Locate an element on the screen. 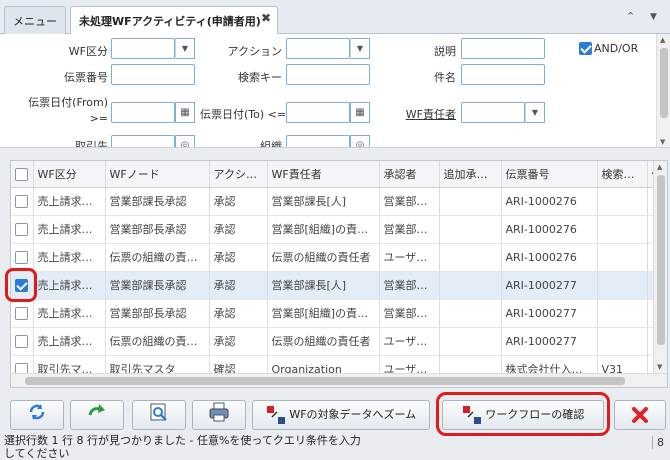 This screenshot has width=670, height=460. col-header: 検索キー is located at coordinates (622, 174).